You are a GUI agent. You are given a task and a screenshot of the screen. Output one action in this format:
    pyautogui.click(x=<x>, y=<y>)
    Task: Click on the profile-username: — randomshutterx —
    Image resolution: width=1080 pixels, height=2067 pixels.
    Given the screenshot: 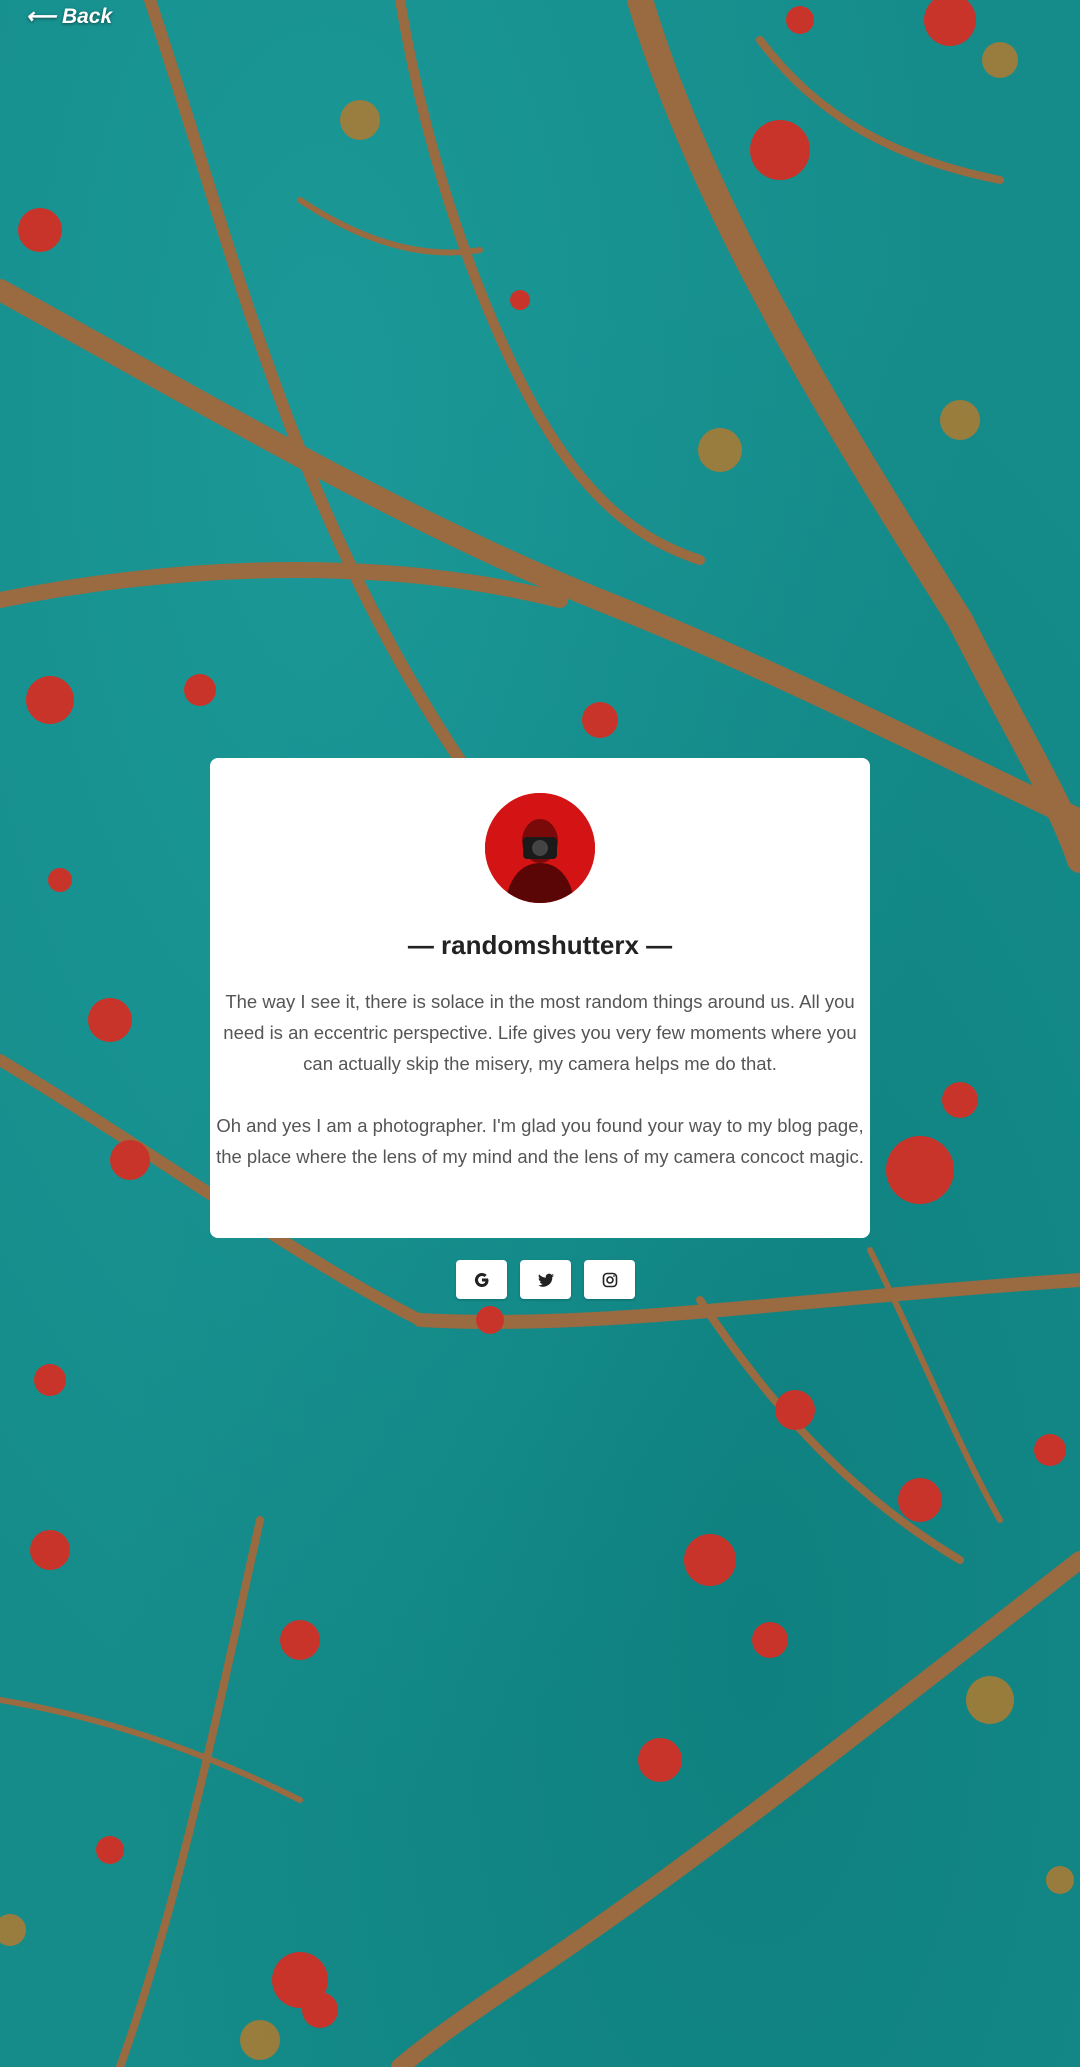 What is the action you would take?
    pyautogui.click(x=540, y=945)
    